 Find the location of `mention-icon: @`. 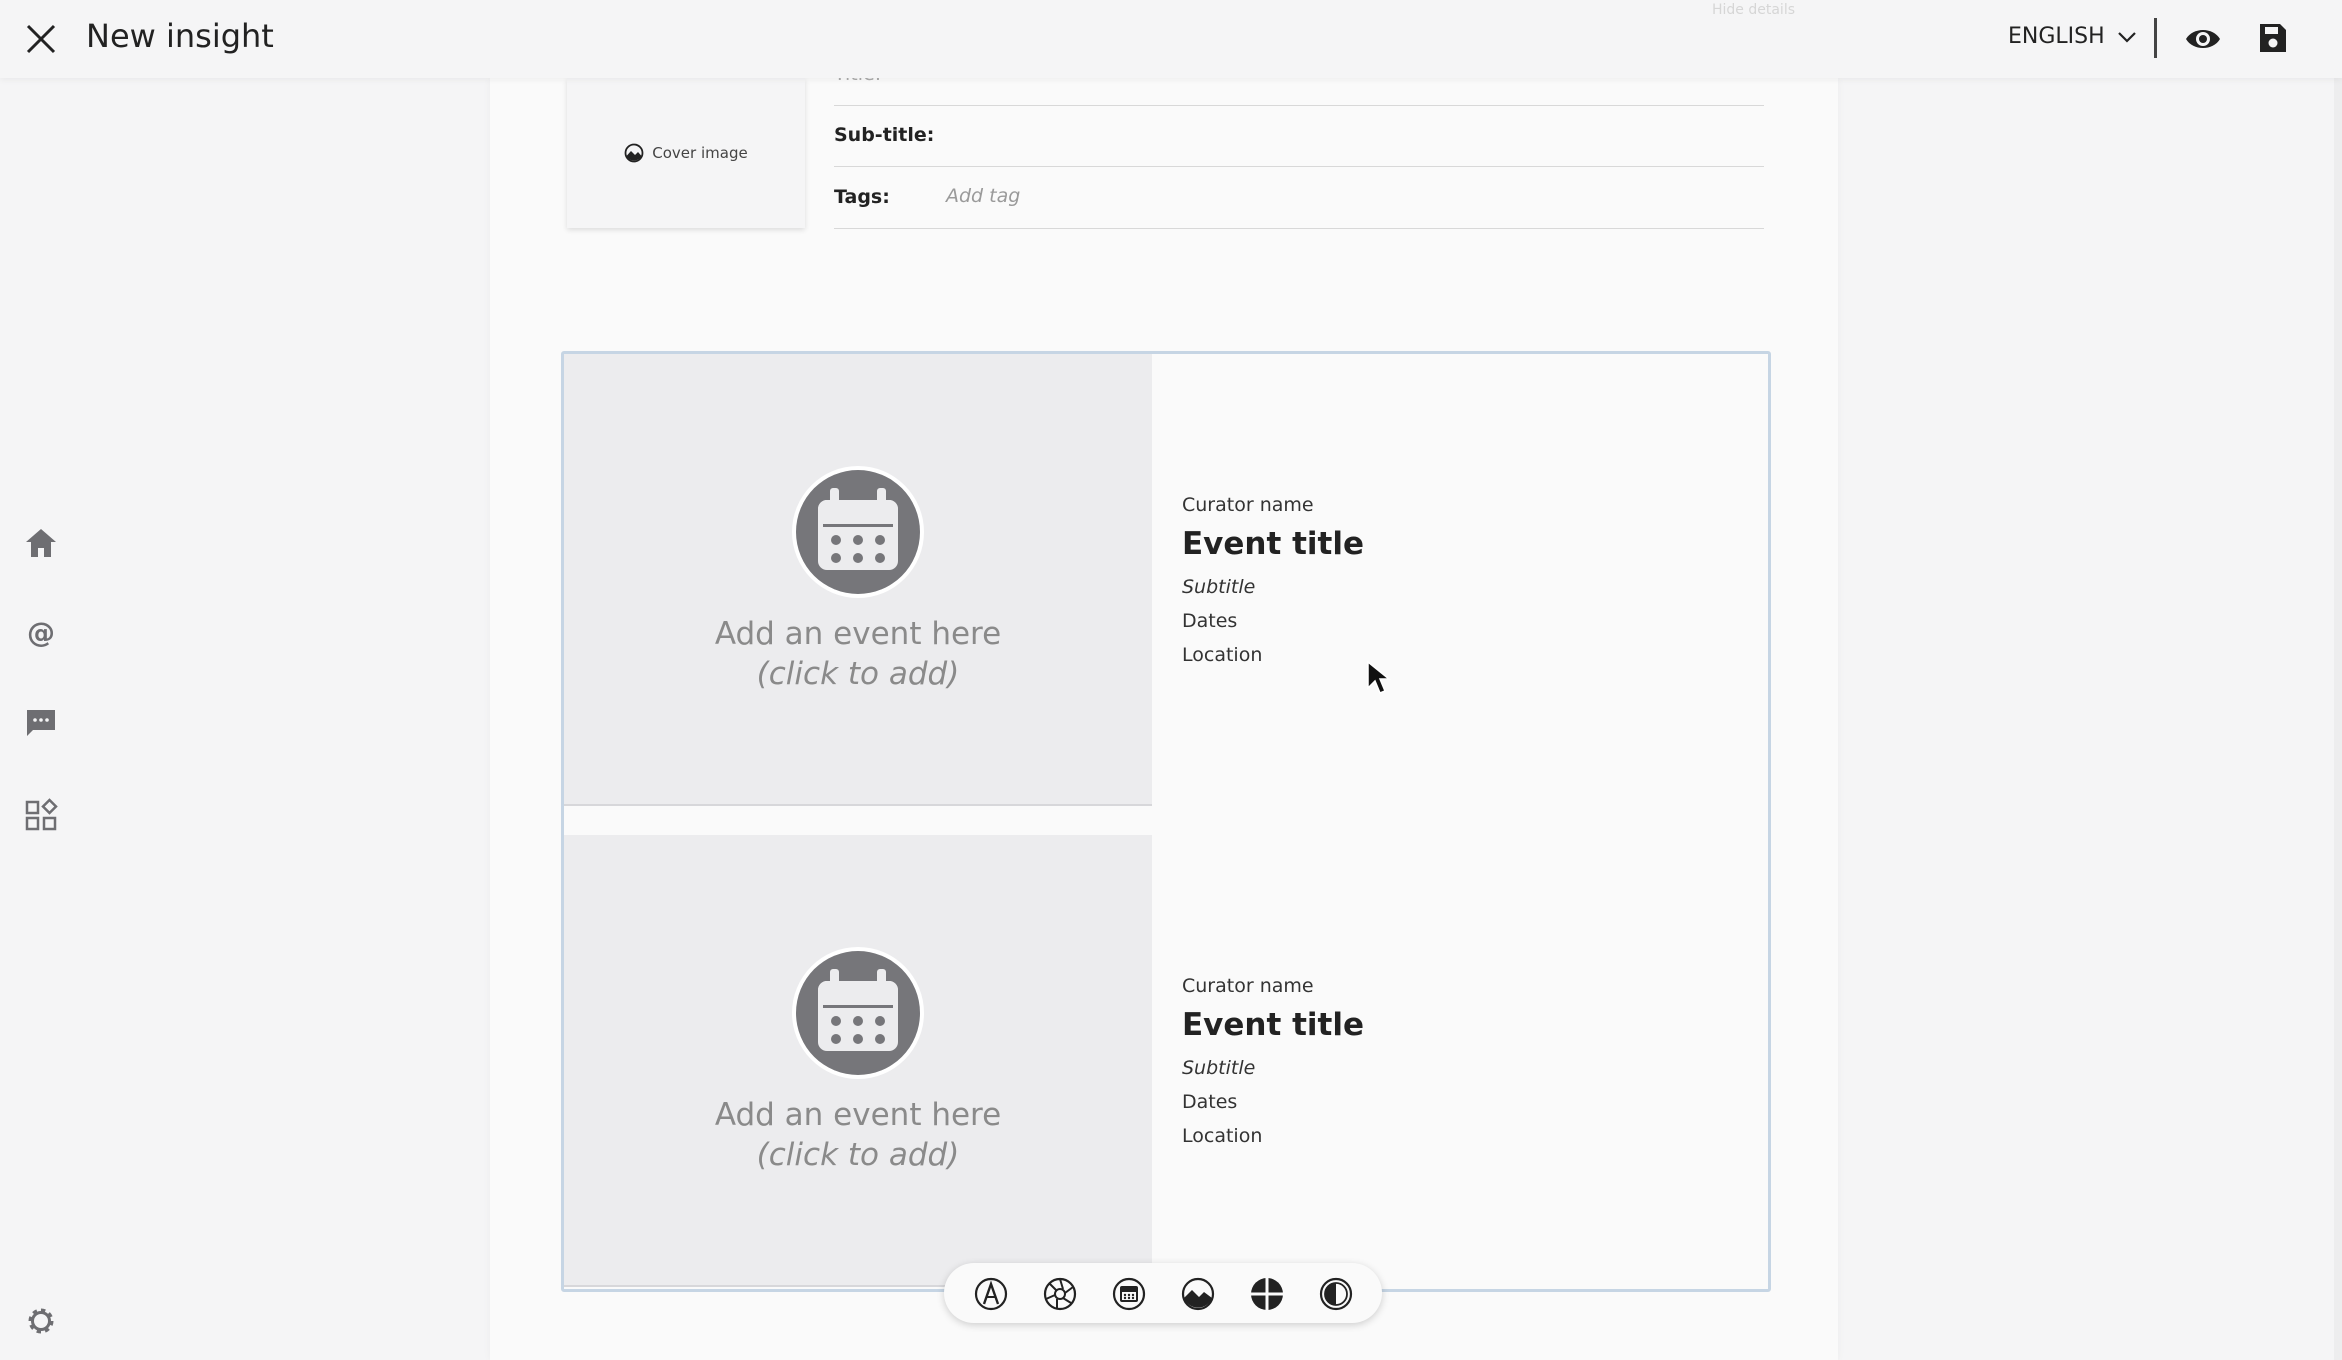

mention-icon: @ is located at coordinates (41, 633).